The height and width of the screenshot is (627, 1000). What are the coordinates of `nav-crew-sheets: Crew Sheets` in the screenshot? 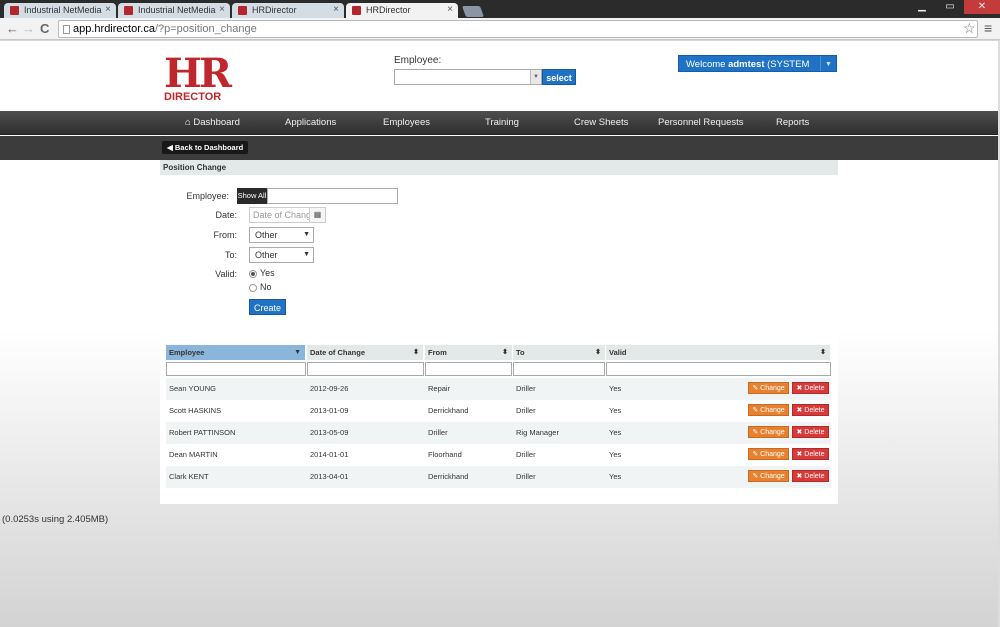 It's located at (601, 123).